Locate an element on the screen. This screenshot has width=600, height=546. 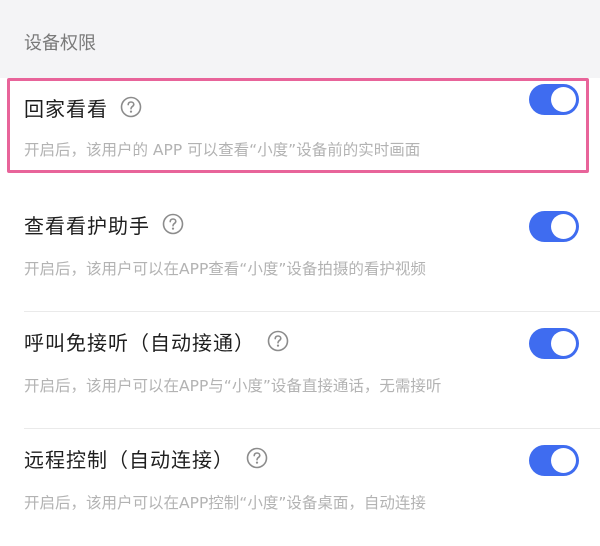
section-header: 设备权限 is located at coordinates (300, 39).